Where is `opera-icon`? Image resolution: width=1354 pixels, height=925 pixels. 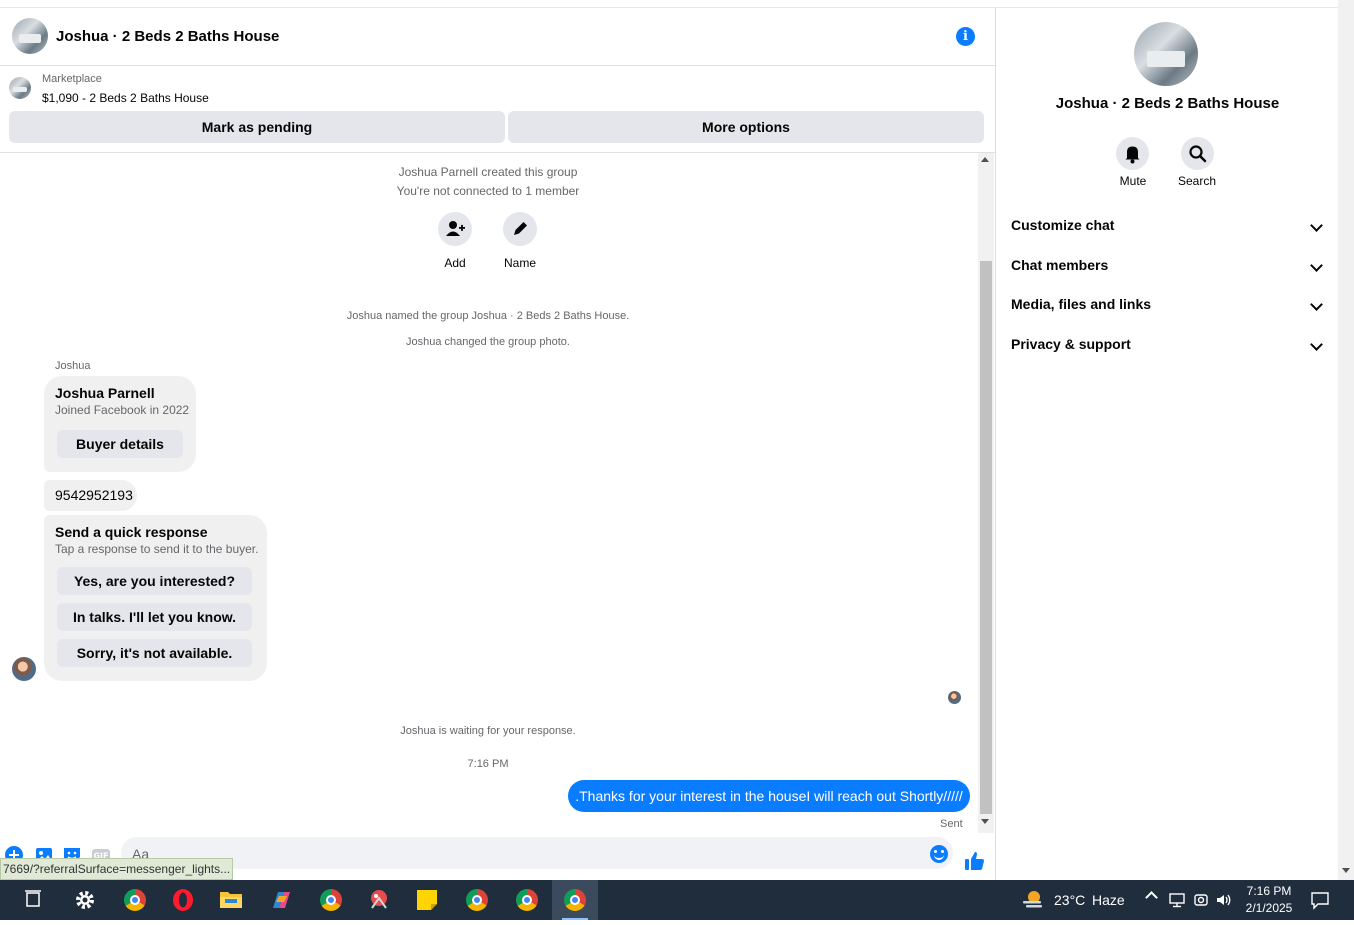 opera-icon is located at coordinates (183, 900).